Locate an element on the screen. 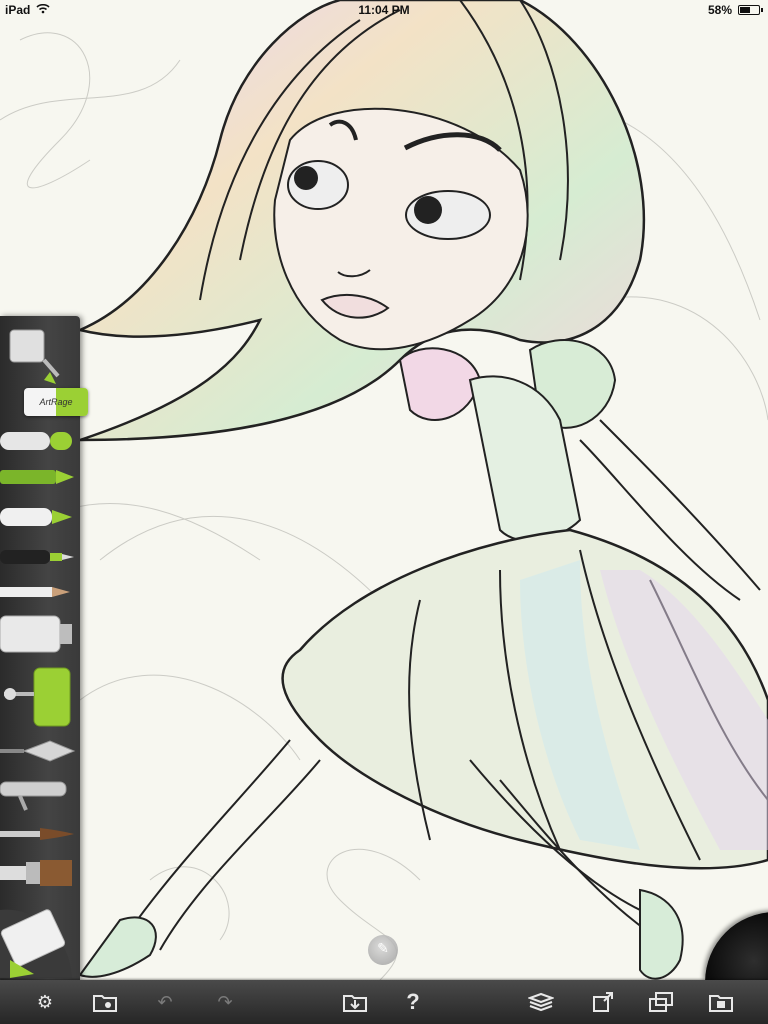  artrage-logo: ArtRage is located at coordinates (56, 402).